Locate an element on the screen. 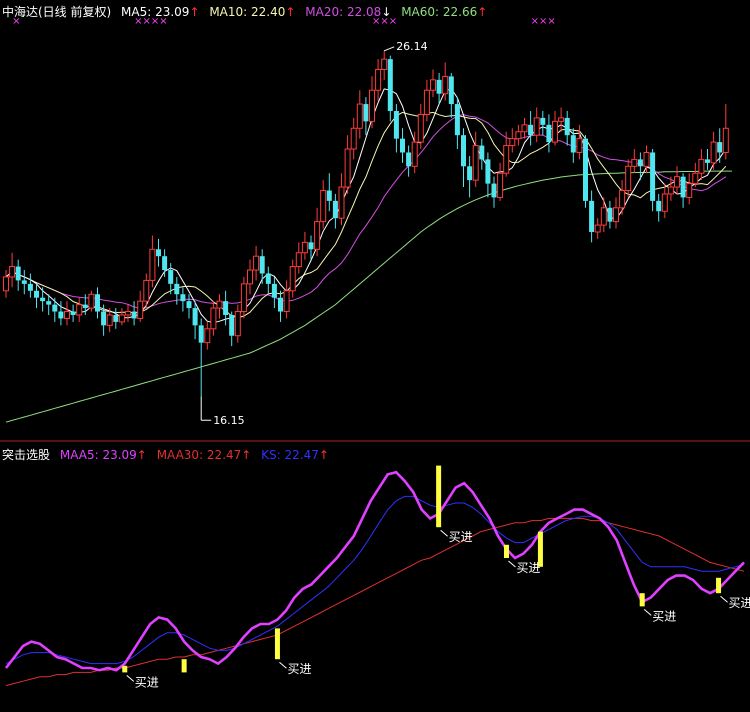 The width and height of the screenshot is (750, 712). high-pointer is located at coordinates (389, 49).